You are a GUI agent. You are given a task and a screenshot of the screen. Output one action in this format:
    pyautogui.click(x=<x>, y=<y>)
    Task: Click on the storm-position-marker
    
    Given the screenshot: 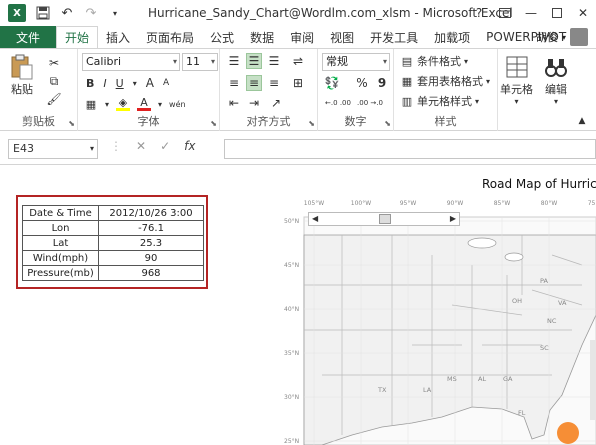 What is the action you would take?
    pyautogui.click(x=568, y=433)
    